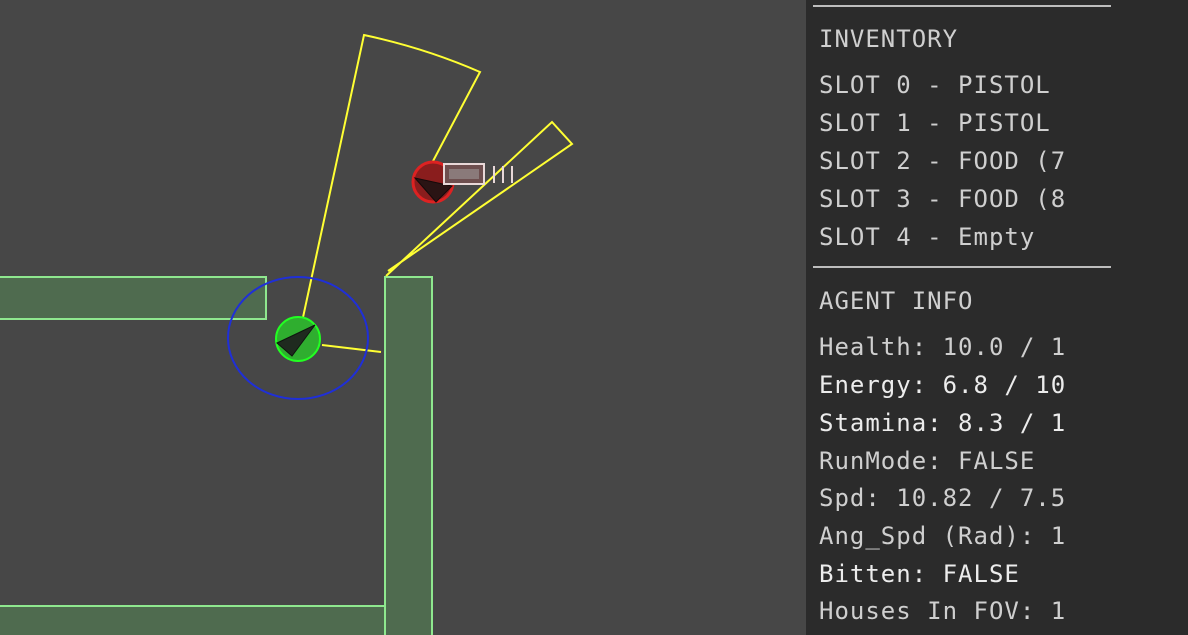 Image resolution: width=1188 pixels, height=635 pixels. What do you see at coordinates (889, 39) in the screenshot?
I see `inventory-title: INVENTORY` at bounding box center [889, 39].